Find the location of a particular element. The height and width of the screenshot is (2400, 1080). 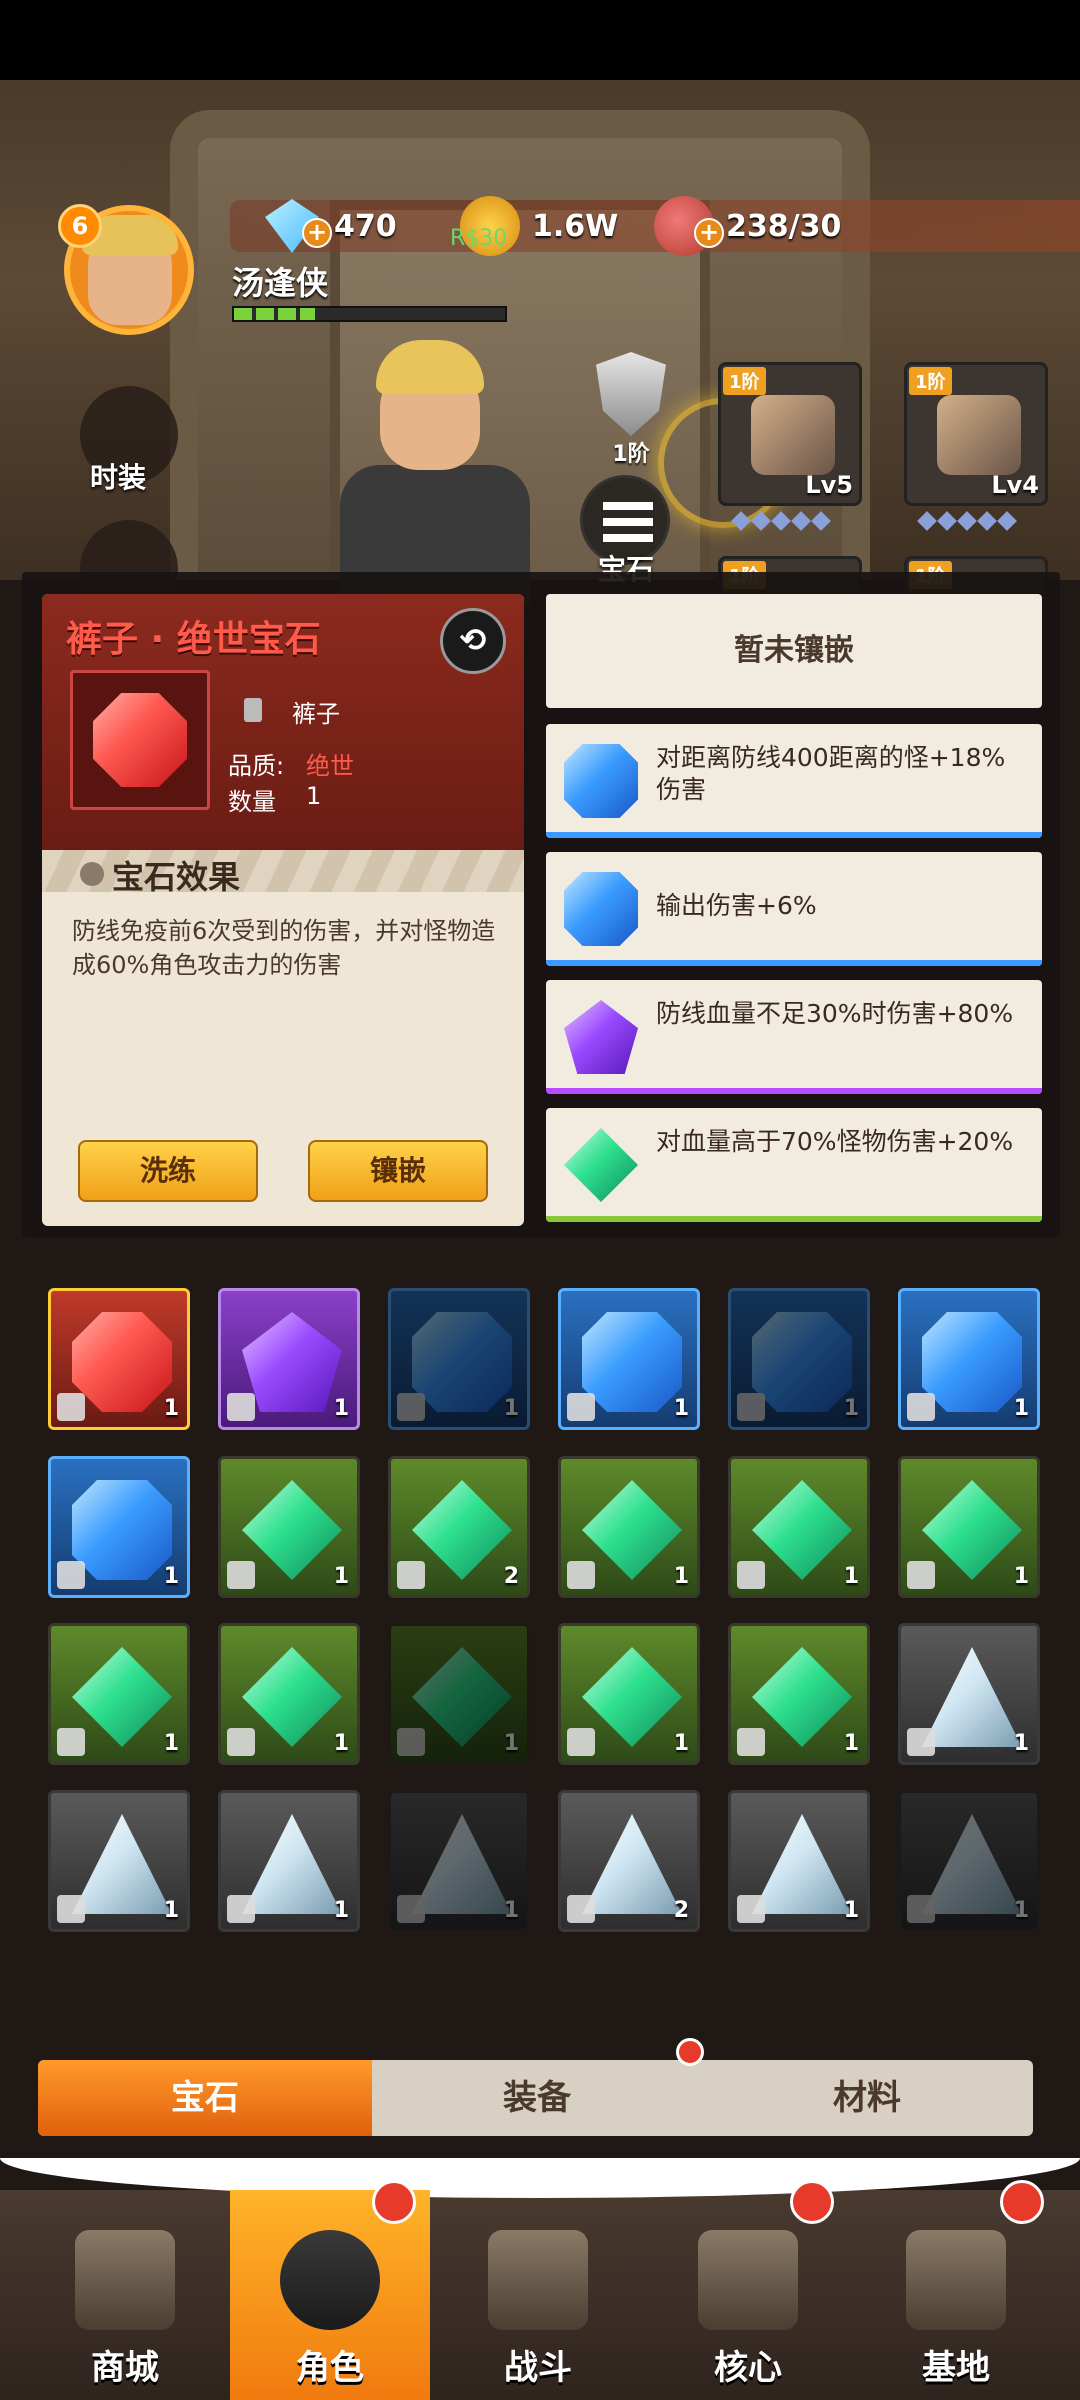

shield-slot: 1阶 is located at coordinates (631, 409).